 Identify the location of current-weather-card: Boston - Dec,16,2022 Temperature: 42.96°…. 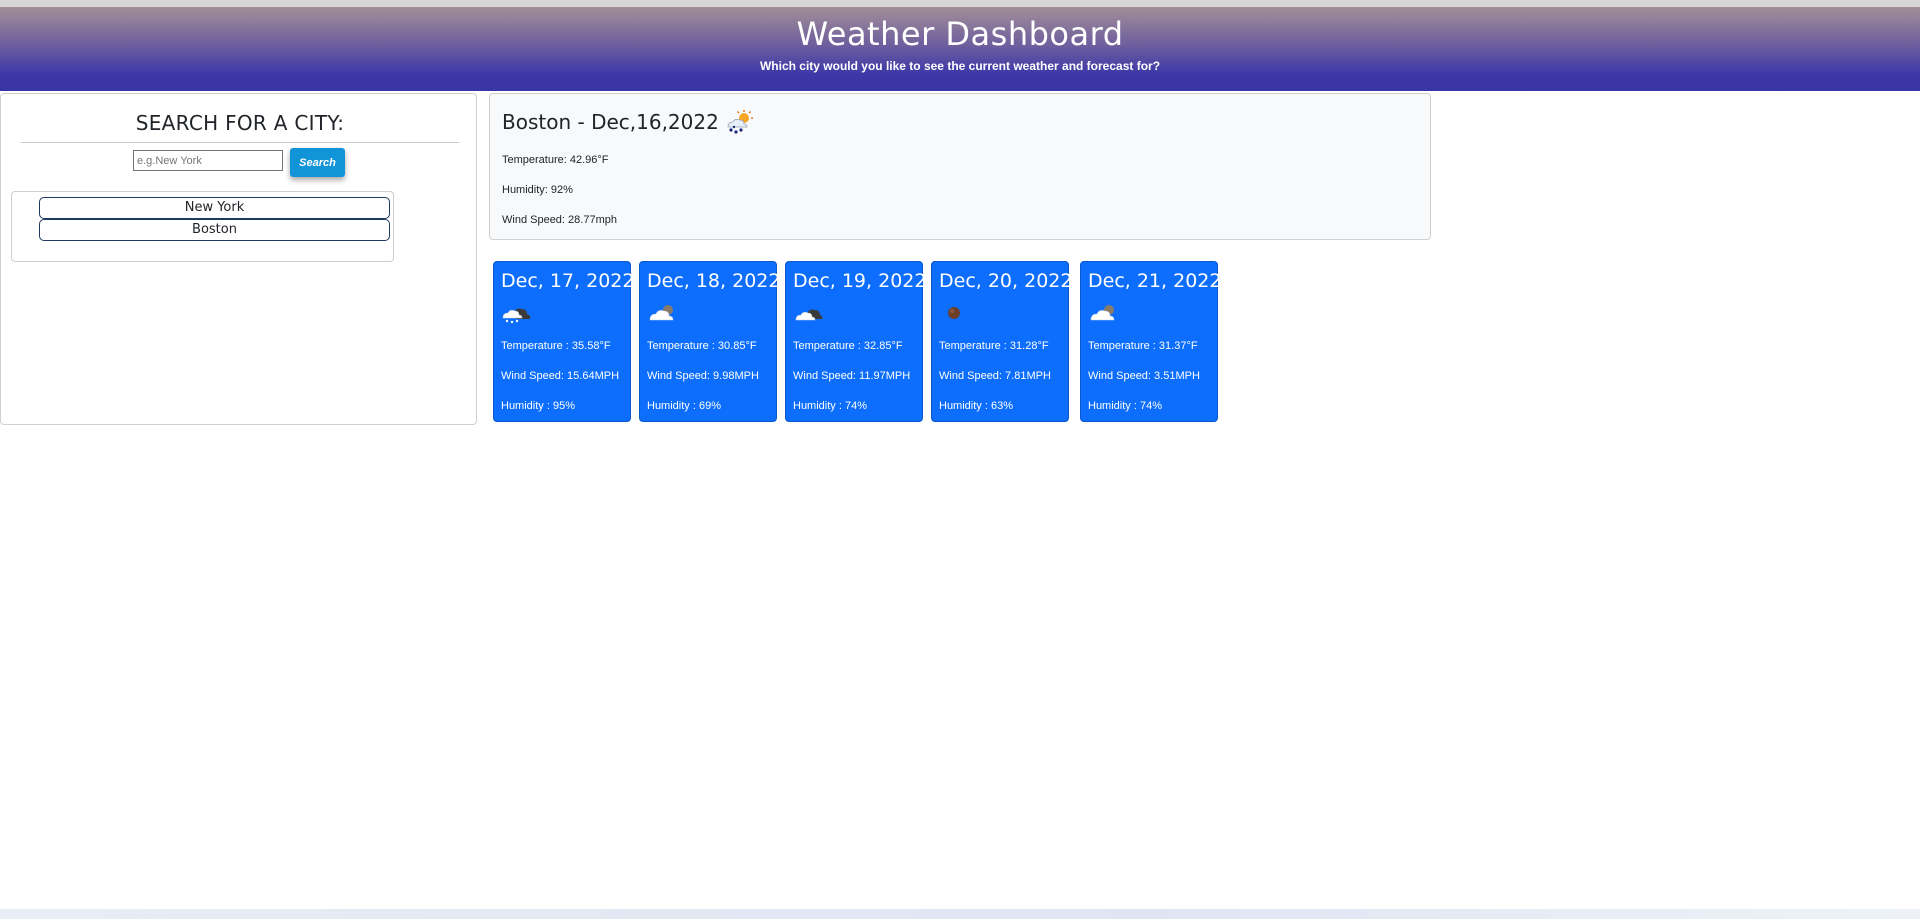
(960, 166).